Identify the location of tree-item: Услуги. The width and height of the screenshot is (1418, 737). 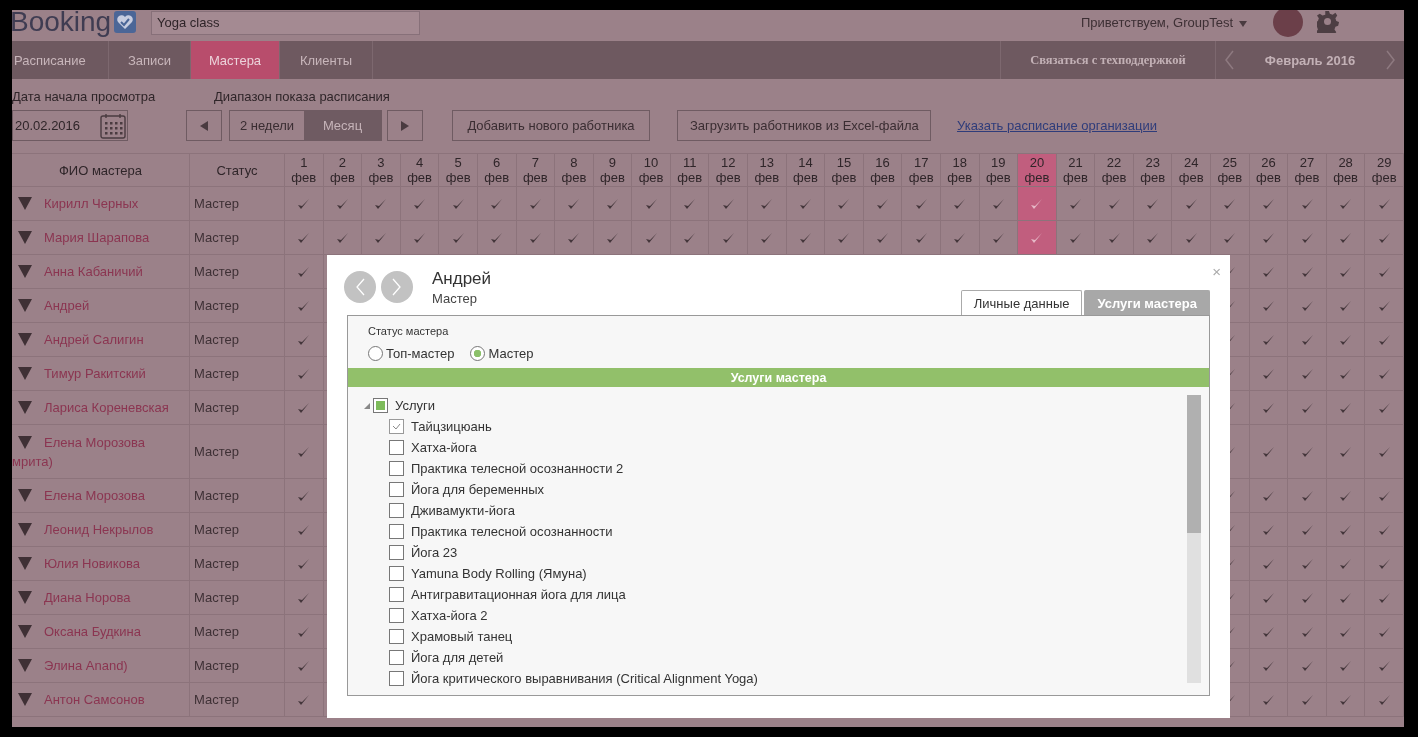
(415, 405).